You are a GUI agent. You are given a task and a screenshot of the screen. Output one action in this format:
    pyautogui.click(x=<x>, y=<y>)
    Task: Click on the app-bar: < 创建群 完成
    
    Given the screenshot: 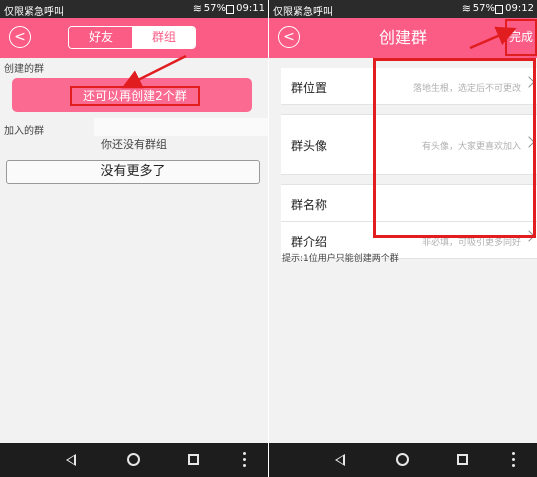 What is the action you would take?
    pyautogui.click(x=403, y=38)
    